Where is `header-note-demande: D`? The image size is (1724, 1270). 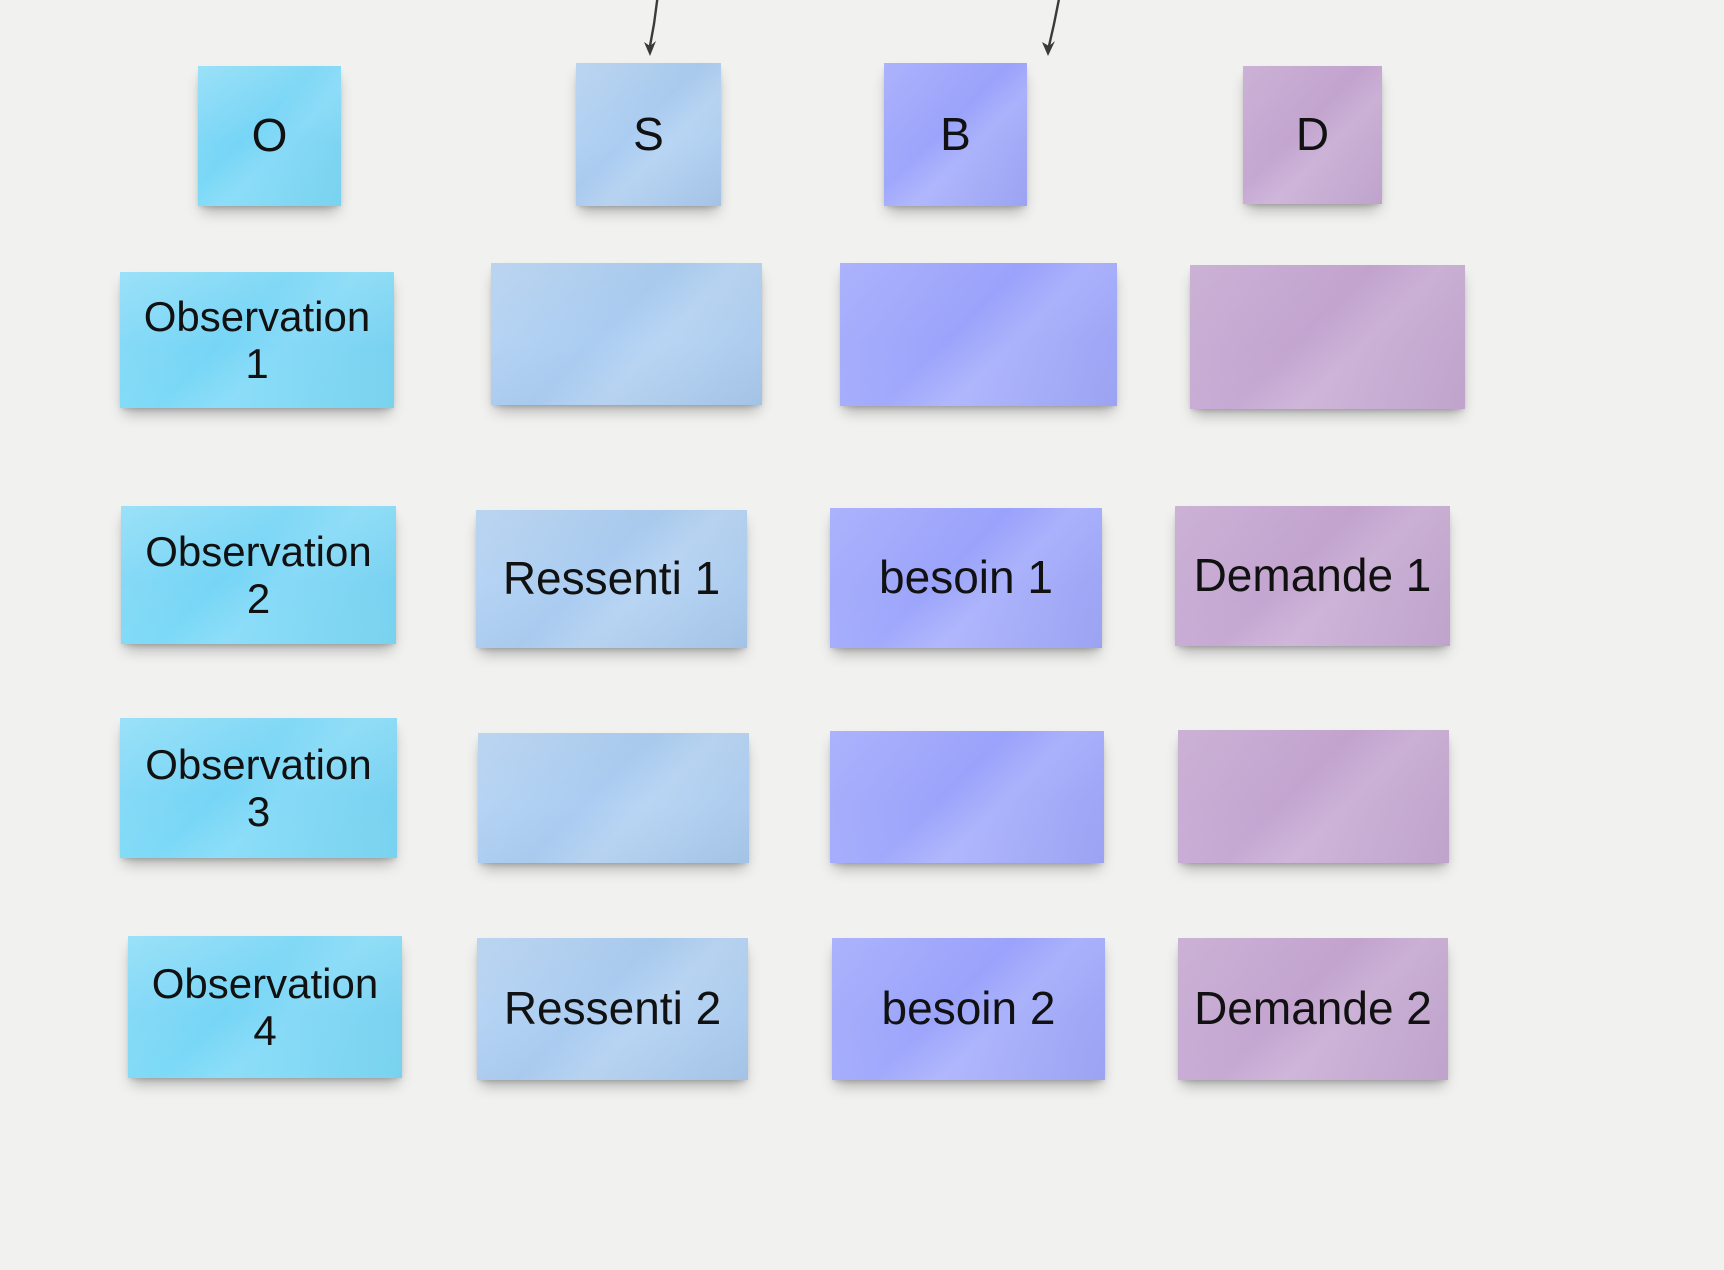 header-note-demande: D is located at coordinates (1312, 135).